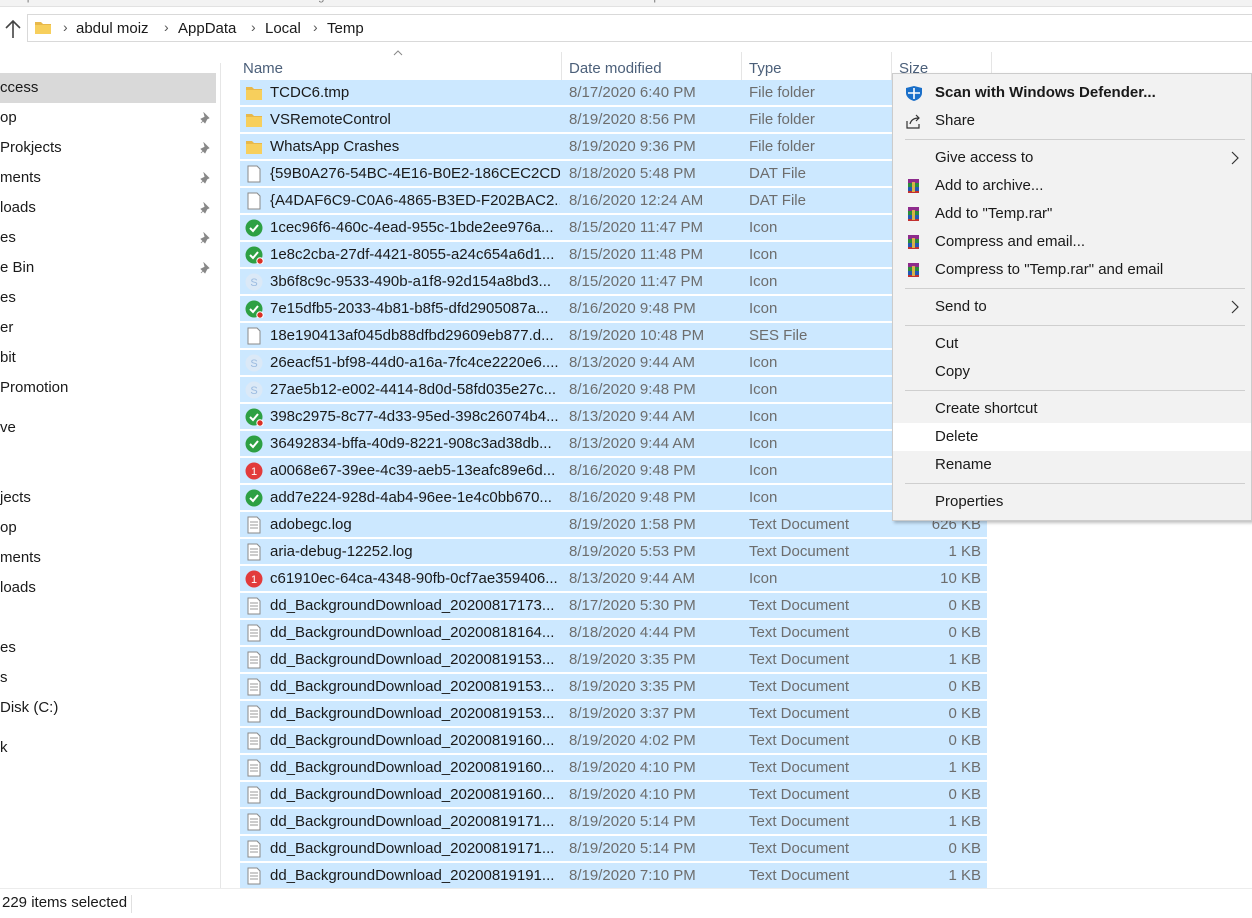 This screenshot has height=918, width=1252. What do you see at coordinates (263, 69) in the screenshot?
I see `column-header-name: Name` at bounding box center [263, 69].